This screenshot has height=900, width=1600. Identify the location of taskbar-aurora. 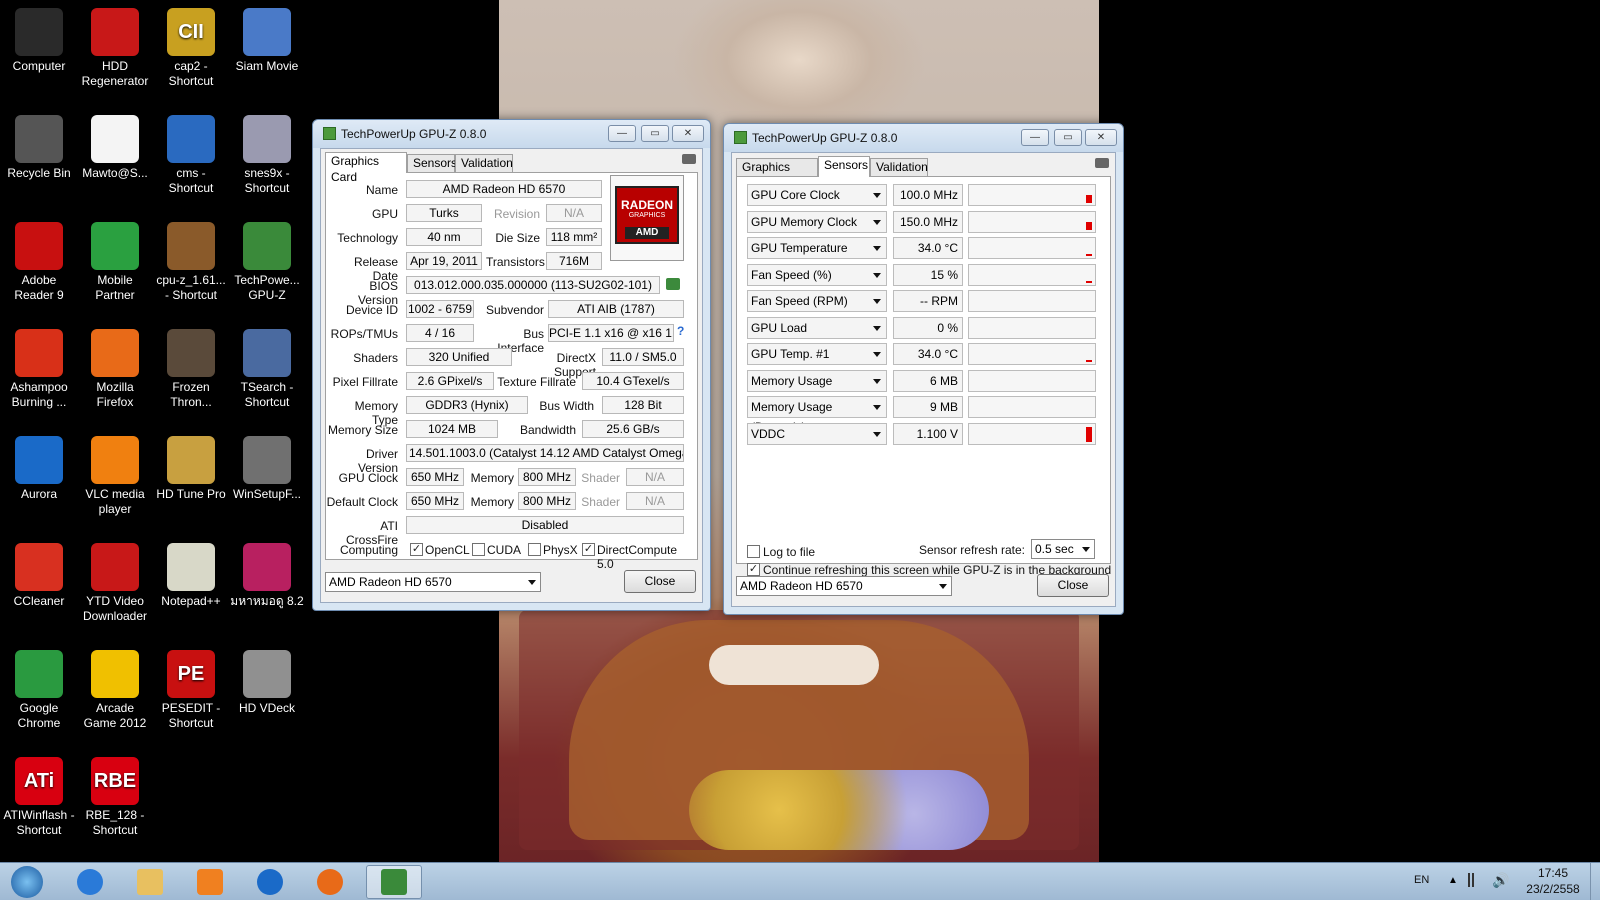
(270, 882).